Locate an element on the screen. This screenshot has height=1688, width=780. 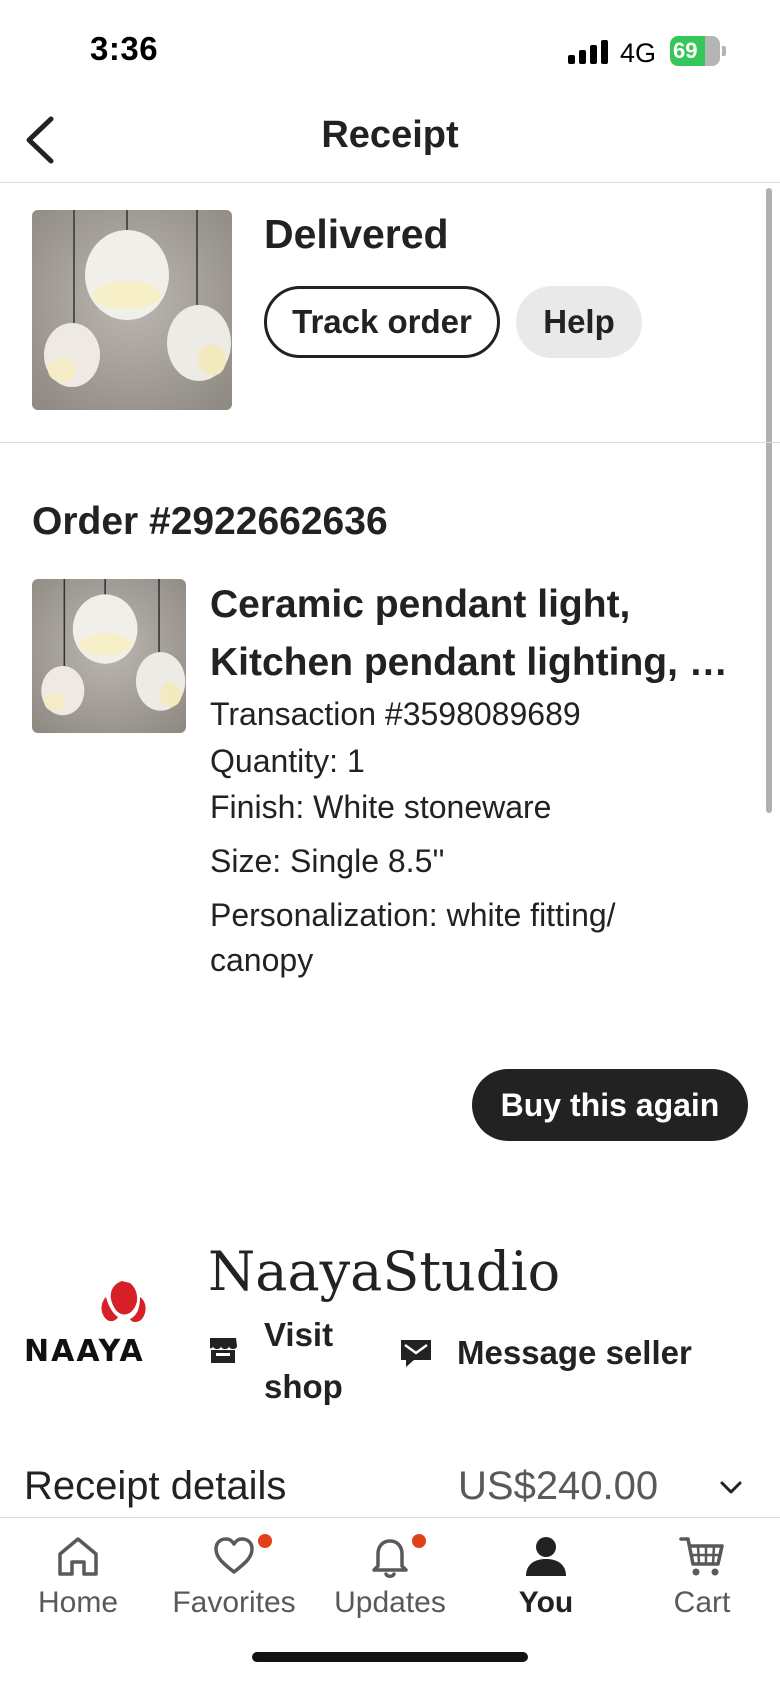
nav-updates: Updates is located at coordinates (390, 1573).